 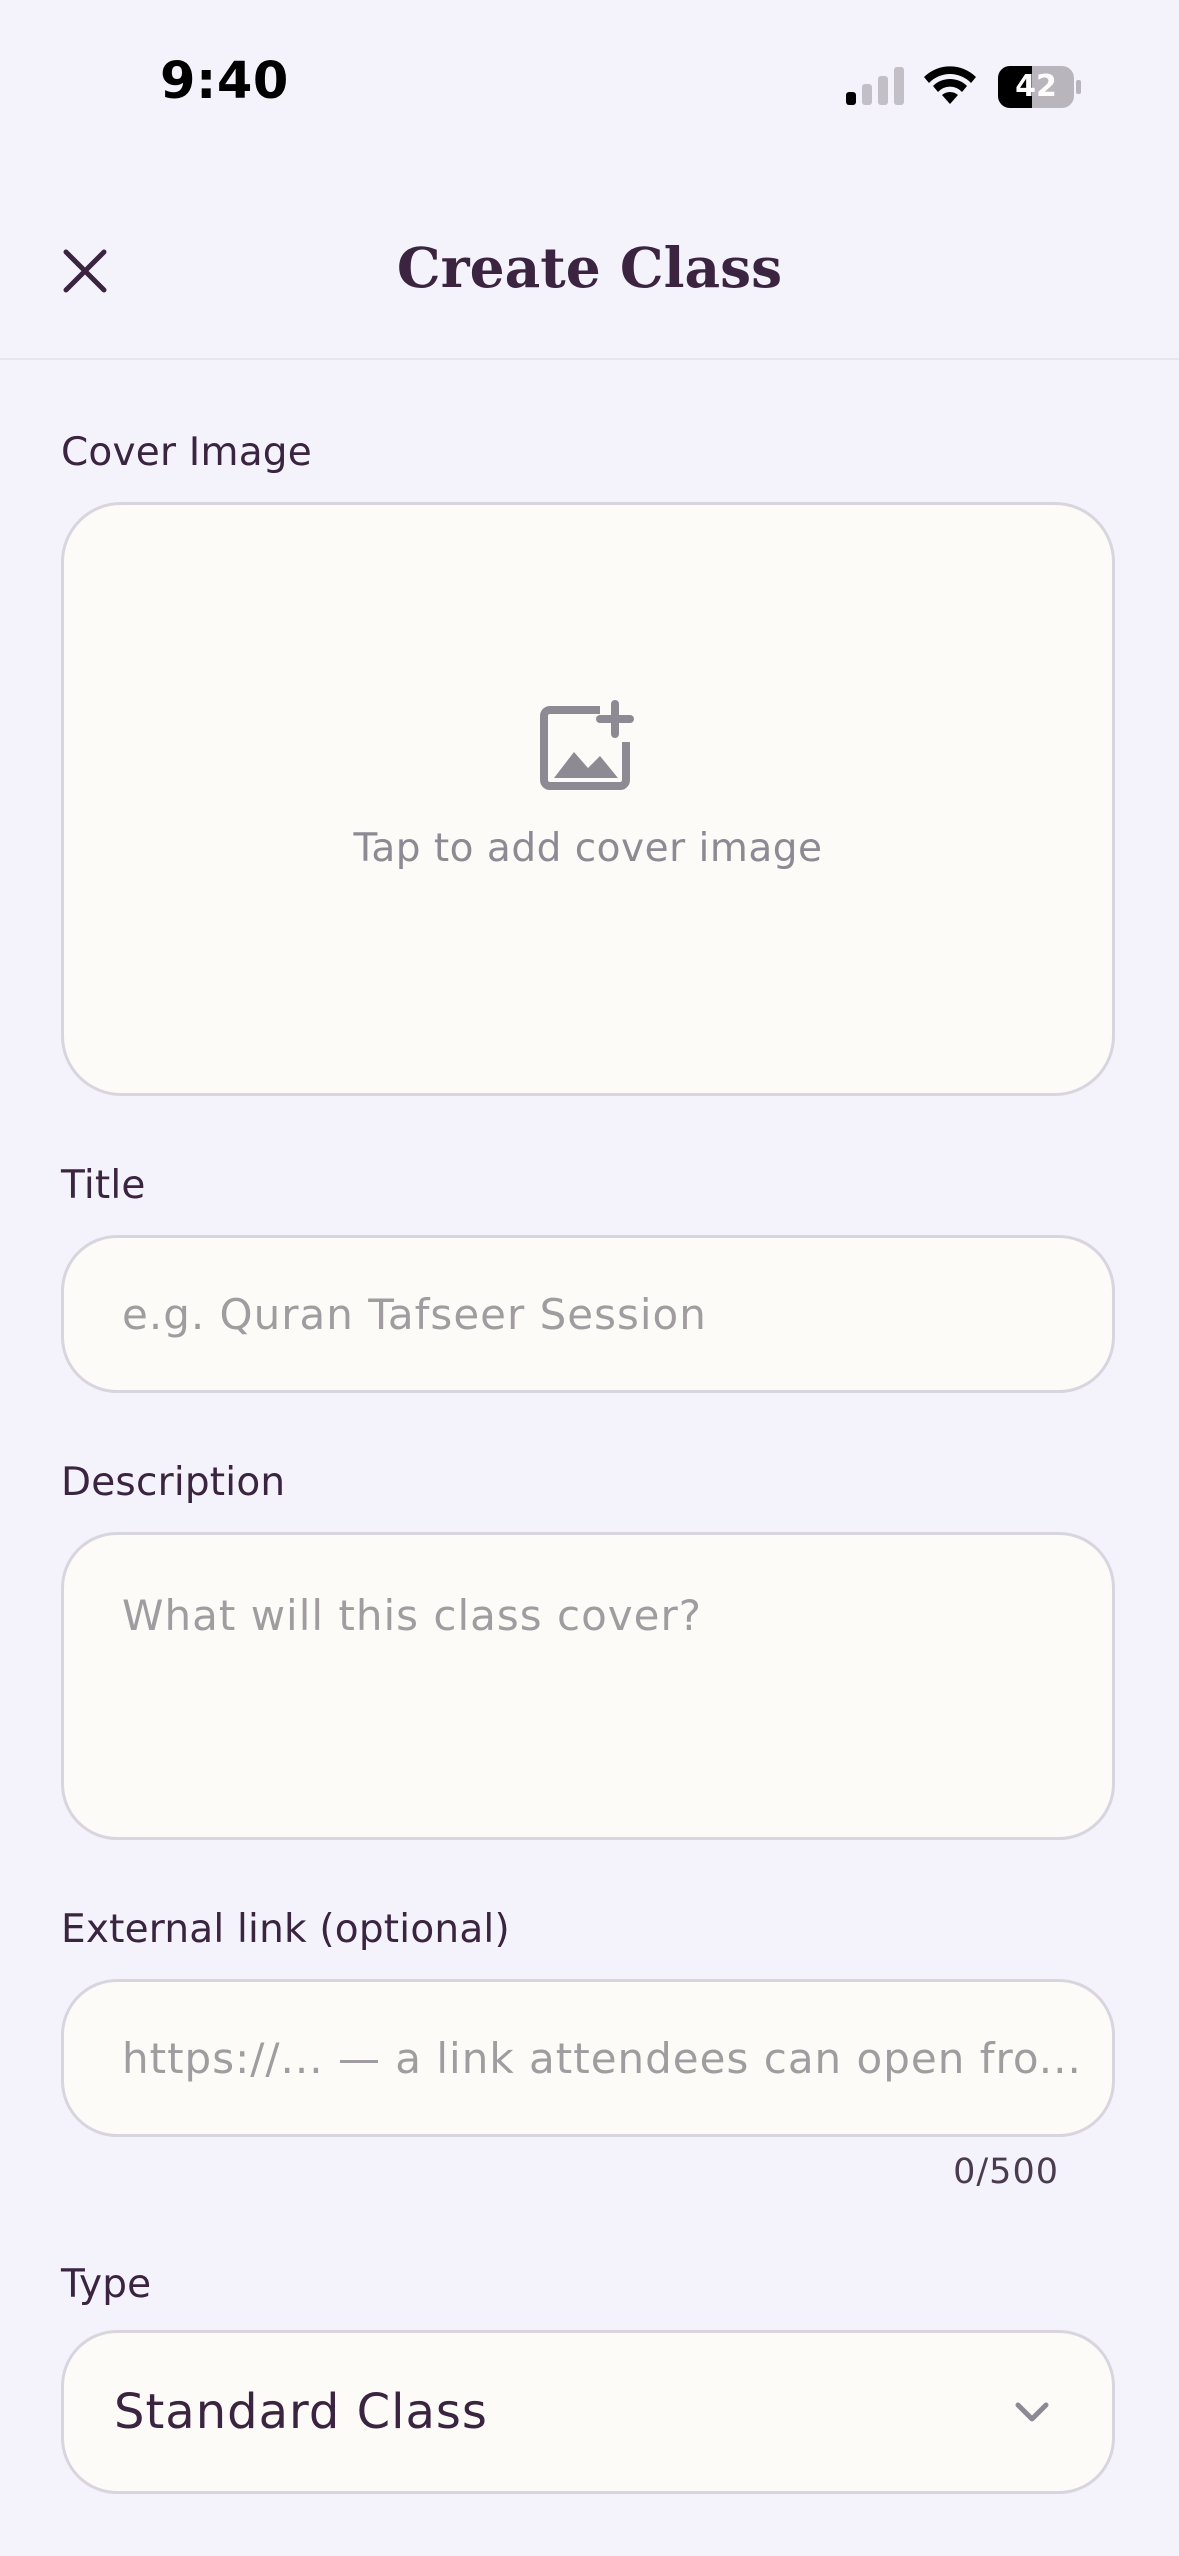 What do you see at coordinates (301, 2412) in the screenshot?
I see `type-selected-value: Standard Class` at bounding box center [301, 2412].